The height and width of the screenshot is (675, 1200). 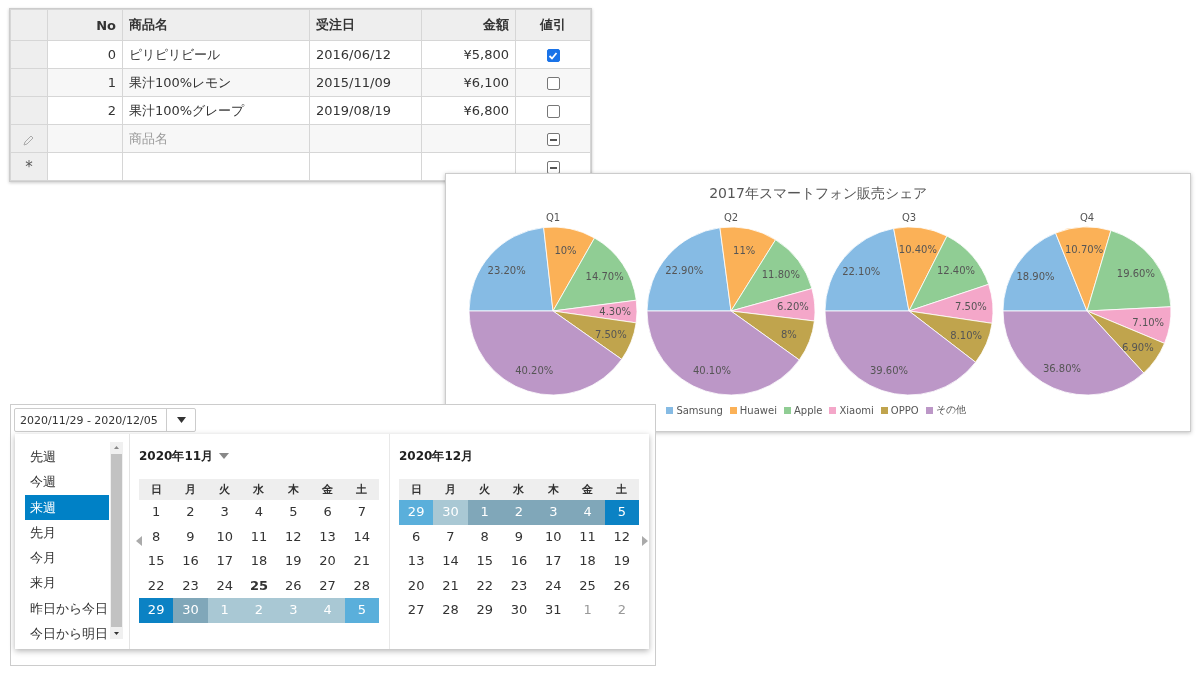 I want to click on data-label: 18.90%, so click(x=1035, y=277).